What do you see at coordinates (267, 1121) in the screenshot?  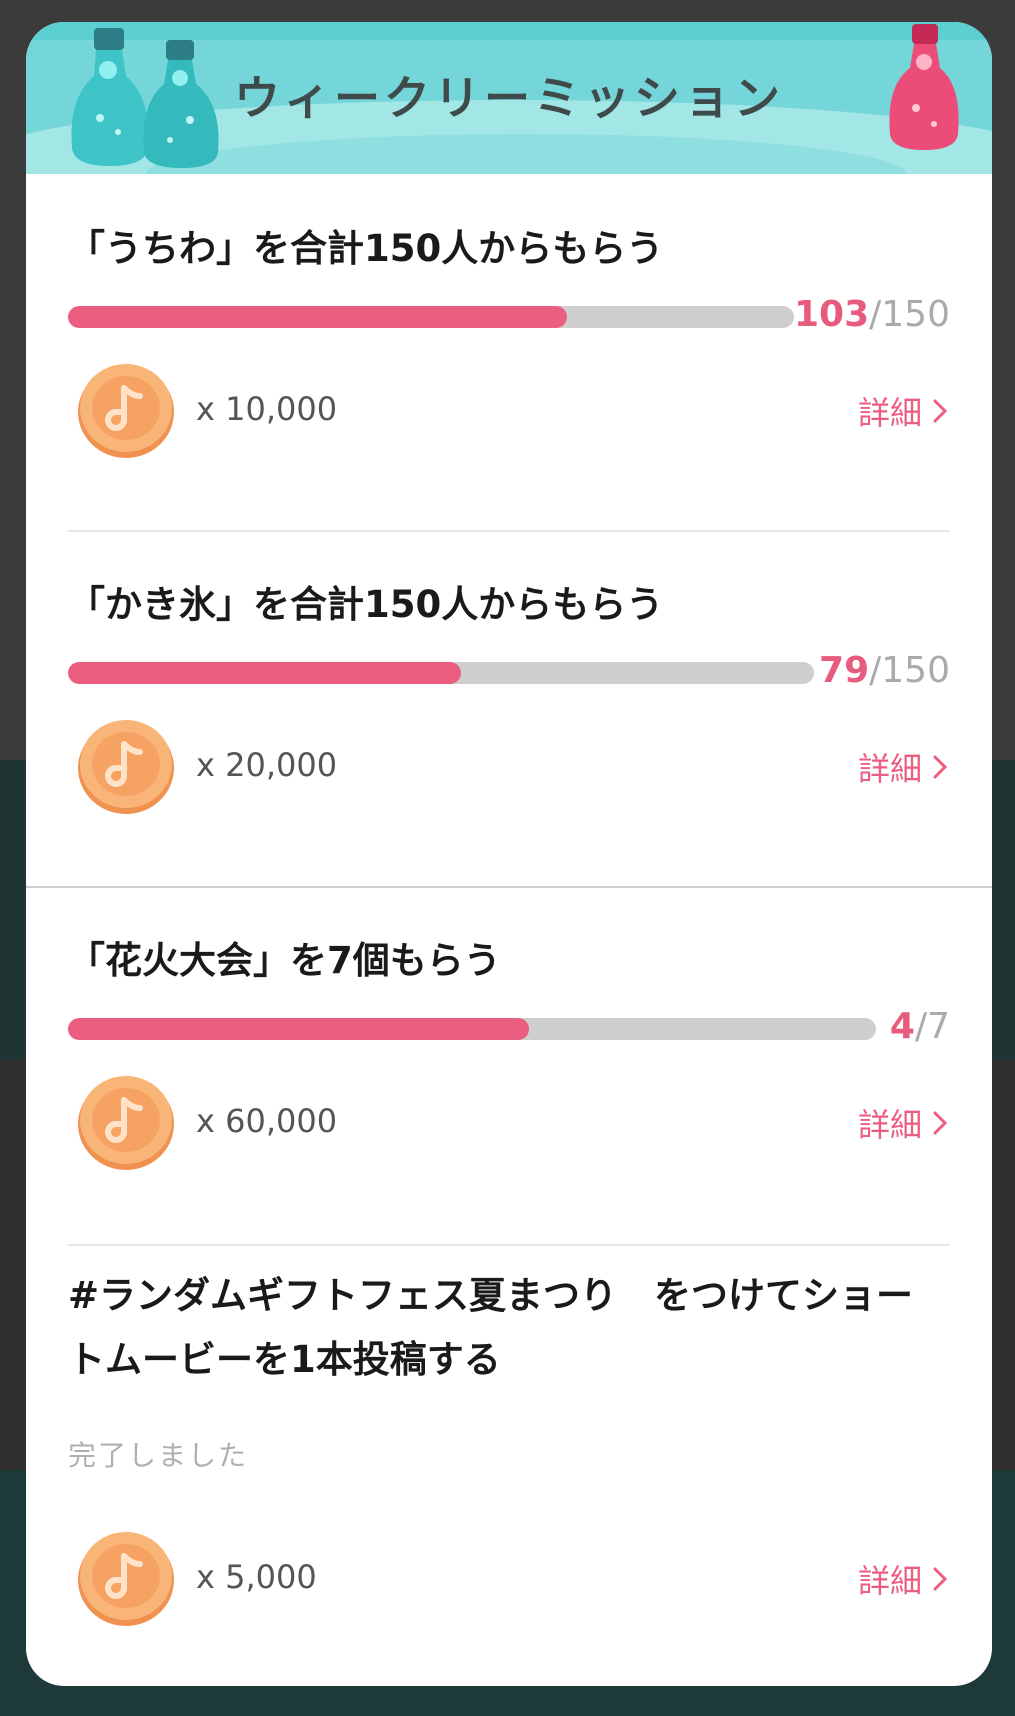 I see `reward-amount: x 60,000` at bounding box center [267, 1121].